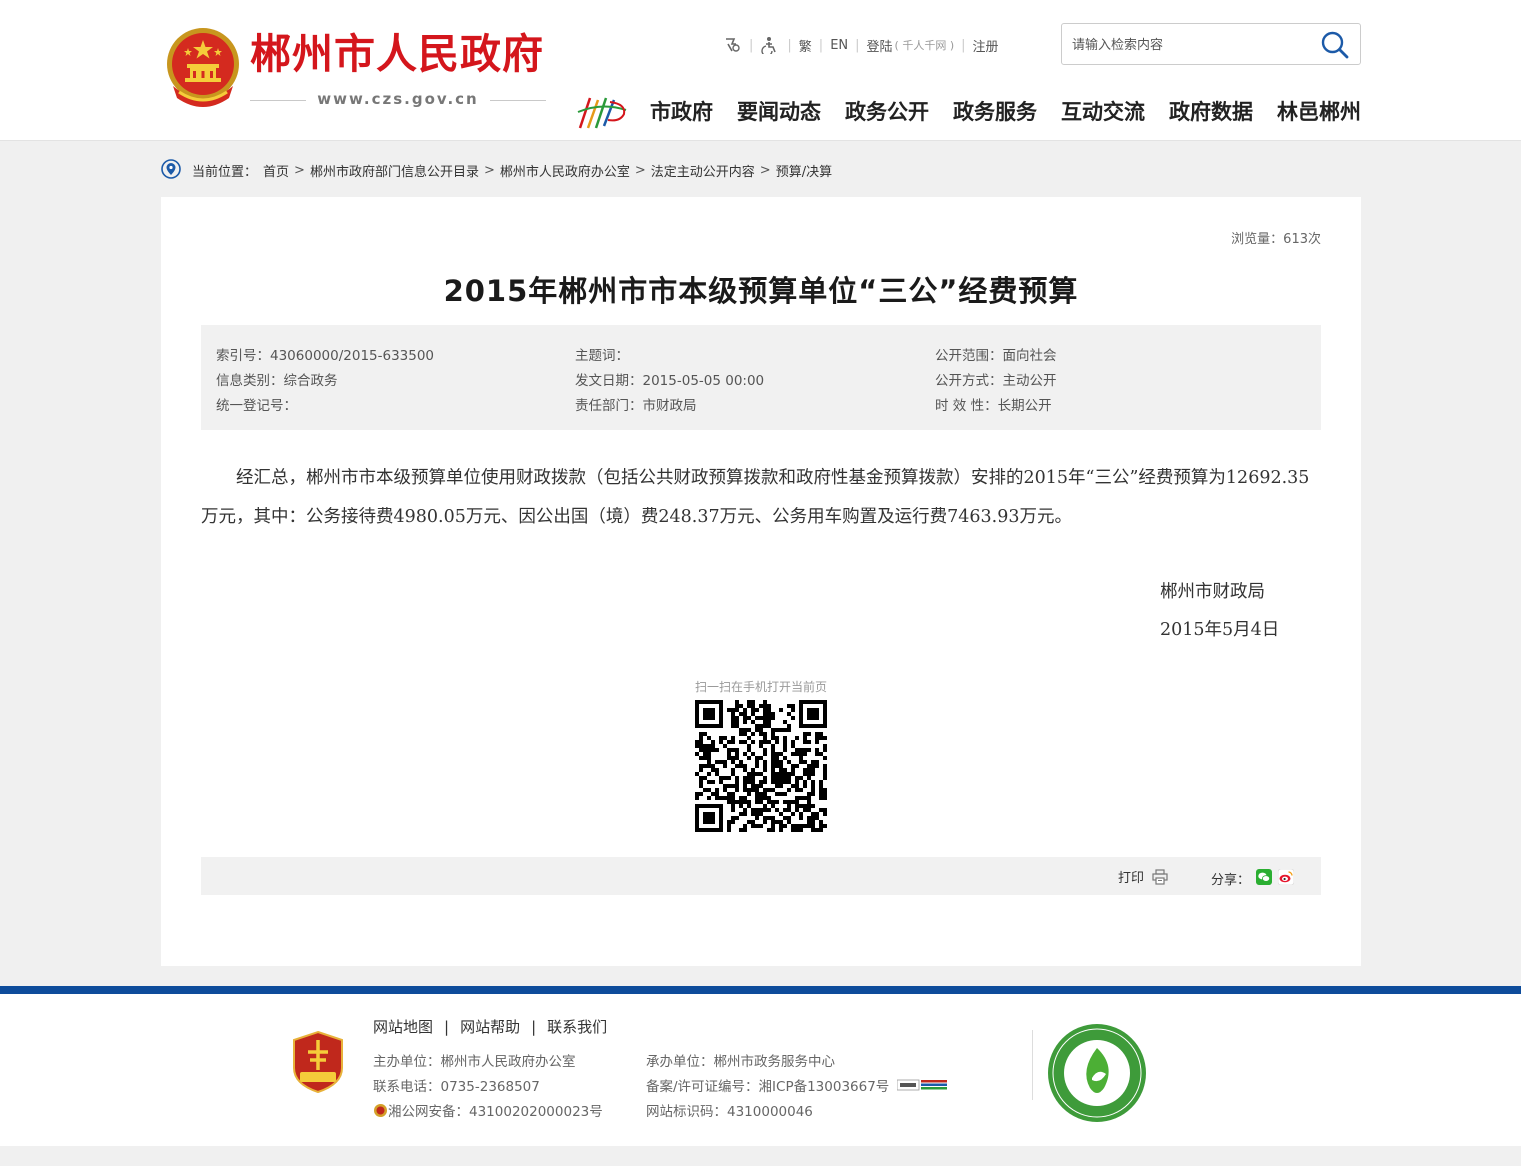 The image size is (1521, 1166). What do you see at coordinates (636, 406) in the screenshot?
I see `meta-dept: 责任部门：市财政局` at bounding box center [636, 406].